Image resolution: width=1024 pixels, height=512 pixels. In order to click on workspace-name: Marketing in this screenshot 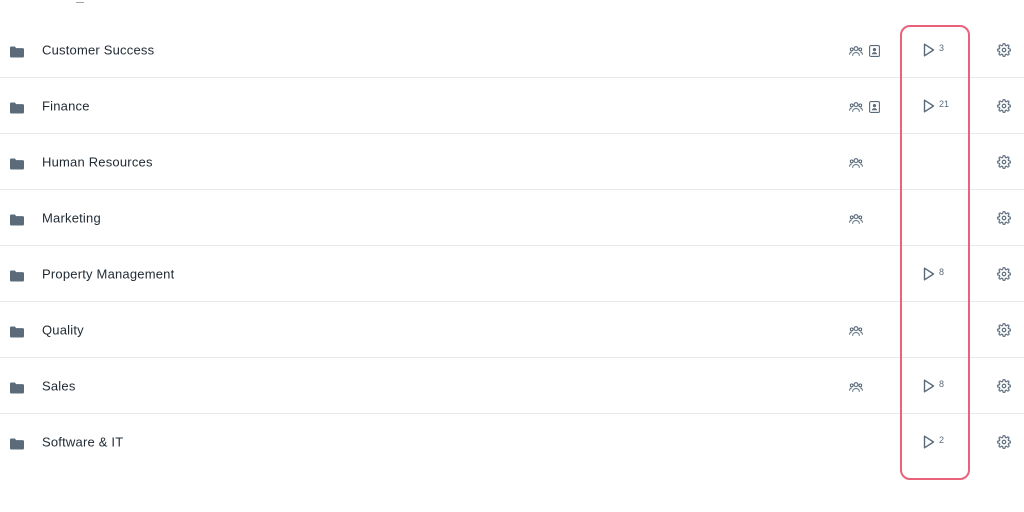, I will do `click(71, 217)`.